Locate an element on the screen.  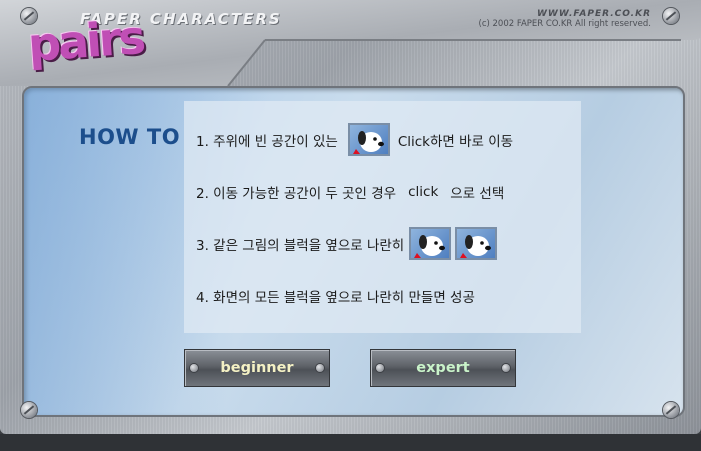
expert-button: expert is located at coordinates (443, 368).